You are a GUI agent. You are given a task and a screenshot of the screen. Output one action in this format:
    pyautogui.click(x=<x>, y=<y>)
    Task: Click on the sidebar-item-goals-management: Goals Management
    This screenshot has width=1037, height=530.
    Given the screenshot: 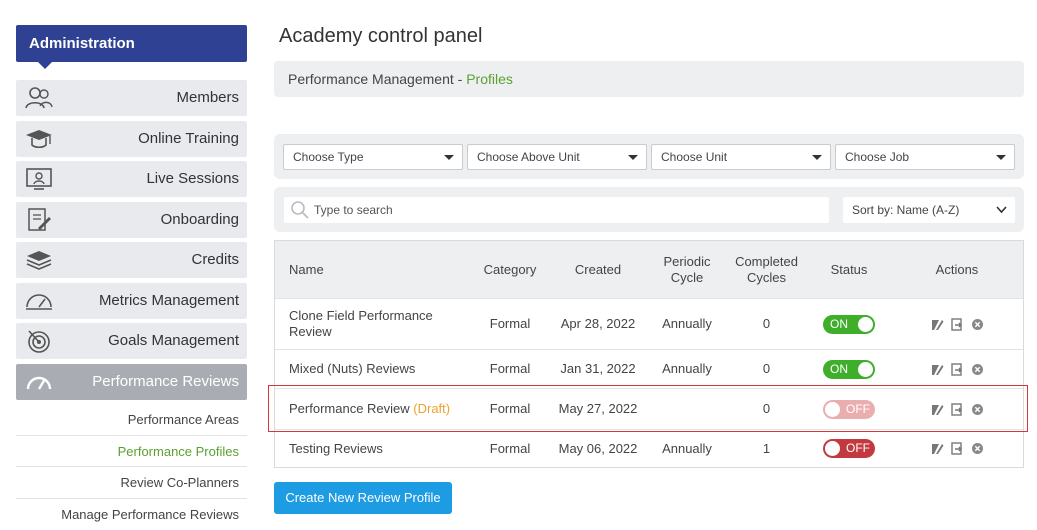 What is the action you would take?
    pyautogui.click(x=131, y=341)
    